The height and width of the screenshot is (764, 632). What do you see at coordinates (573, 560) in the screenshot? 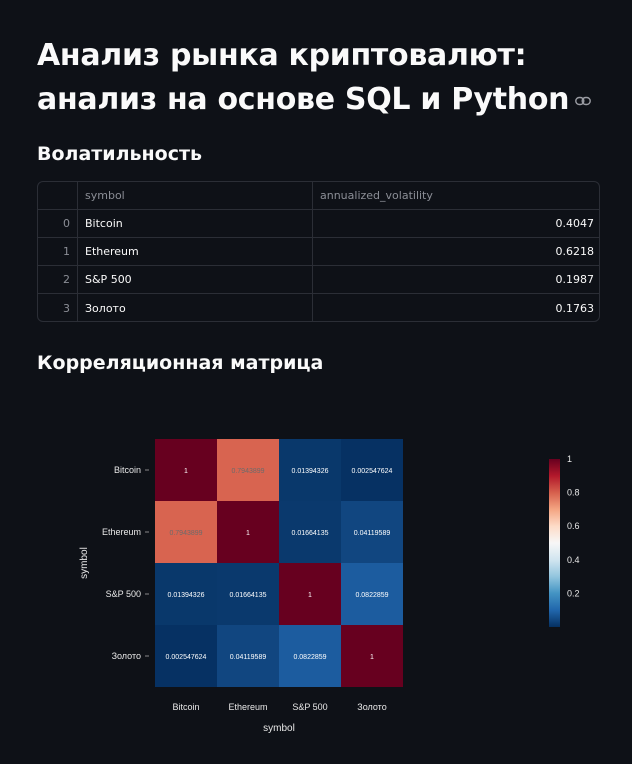
I see `colorbar-tick-label: 0.4` at bounding box center [573, 560].